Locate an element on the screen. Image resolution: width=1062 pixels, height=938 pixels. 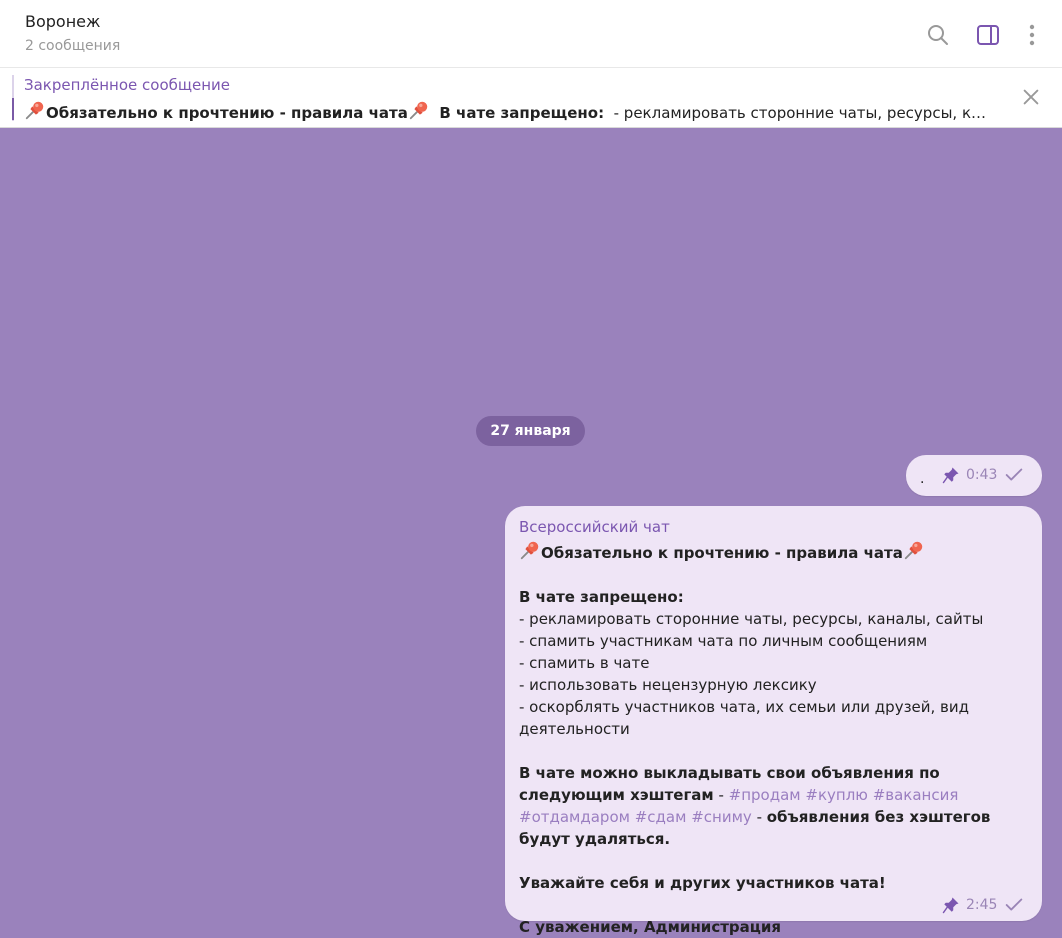
message-count: 2 сообщения is located at coordinates (73, 46).